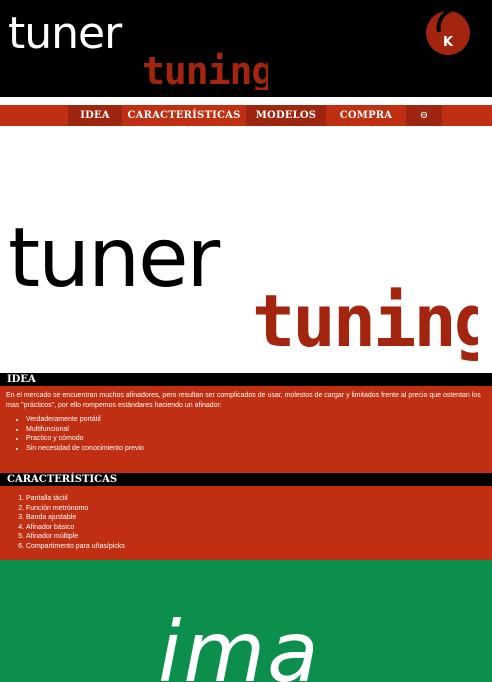  Describe the element at coordinates (424, 115) in the screenshot. I see `nav-item-more-icon: ⊖` at that location.